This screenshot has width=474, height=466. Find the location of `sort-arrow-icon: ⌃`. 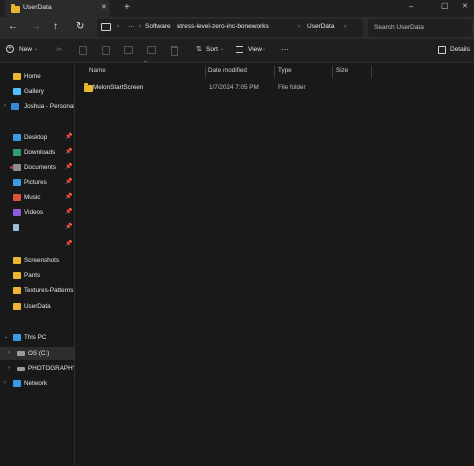

sort-arrow-icon: ⌃ is located at coordinates (146, 64).